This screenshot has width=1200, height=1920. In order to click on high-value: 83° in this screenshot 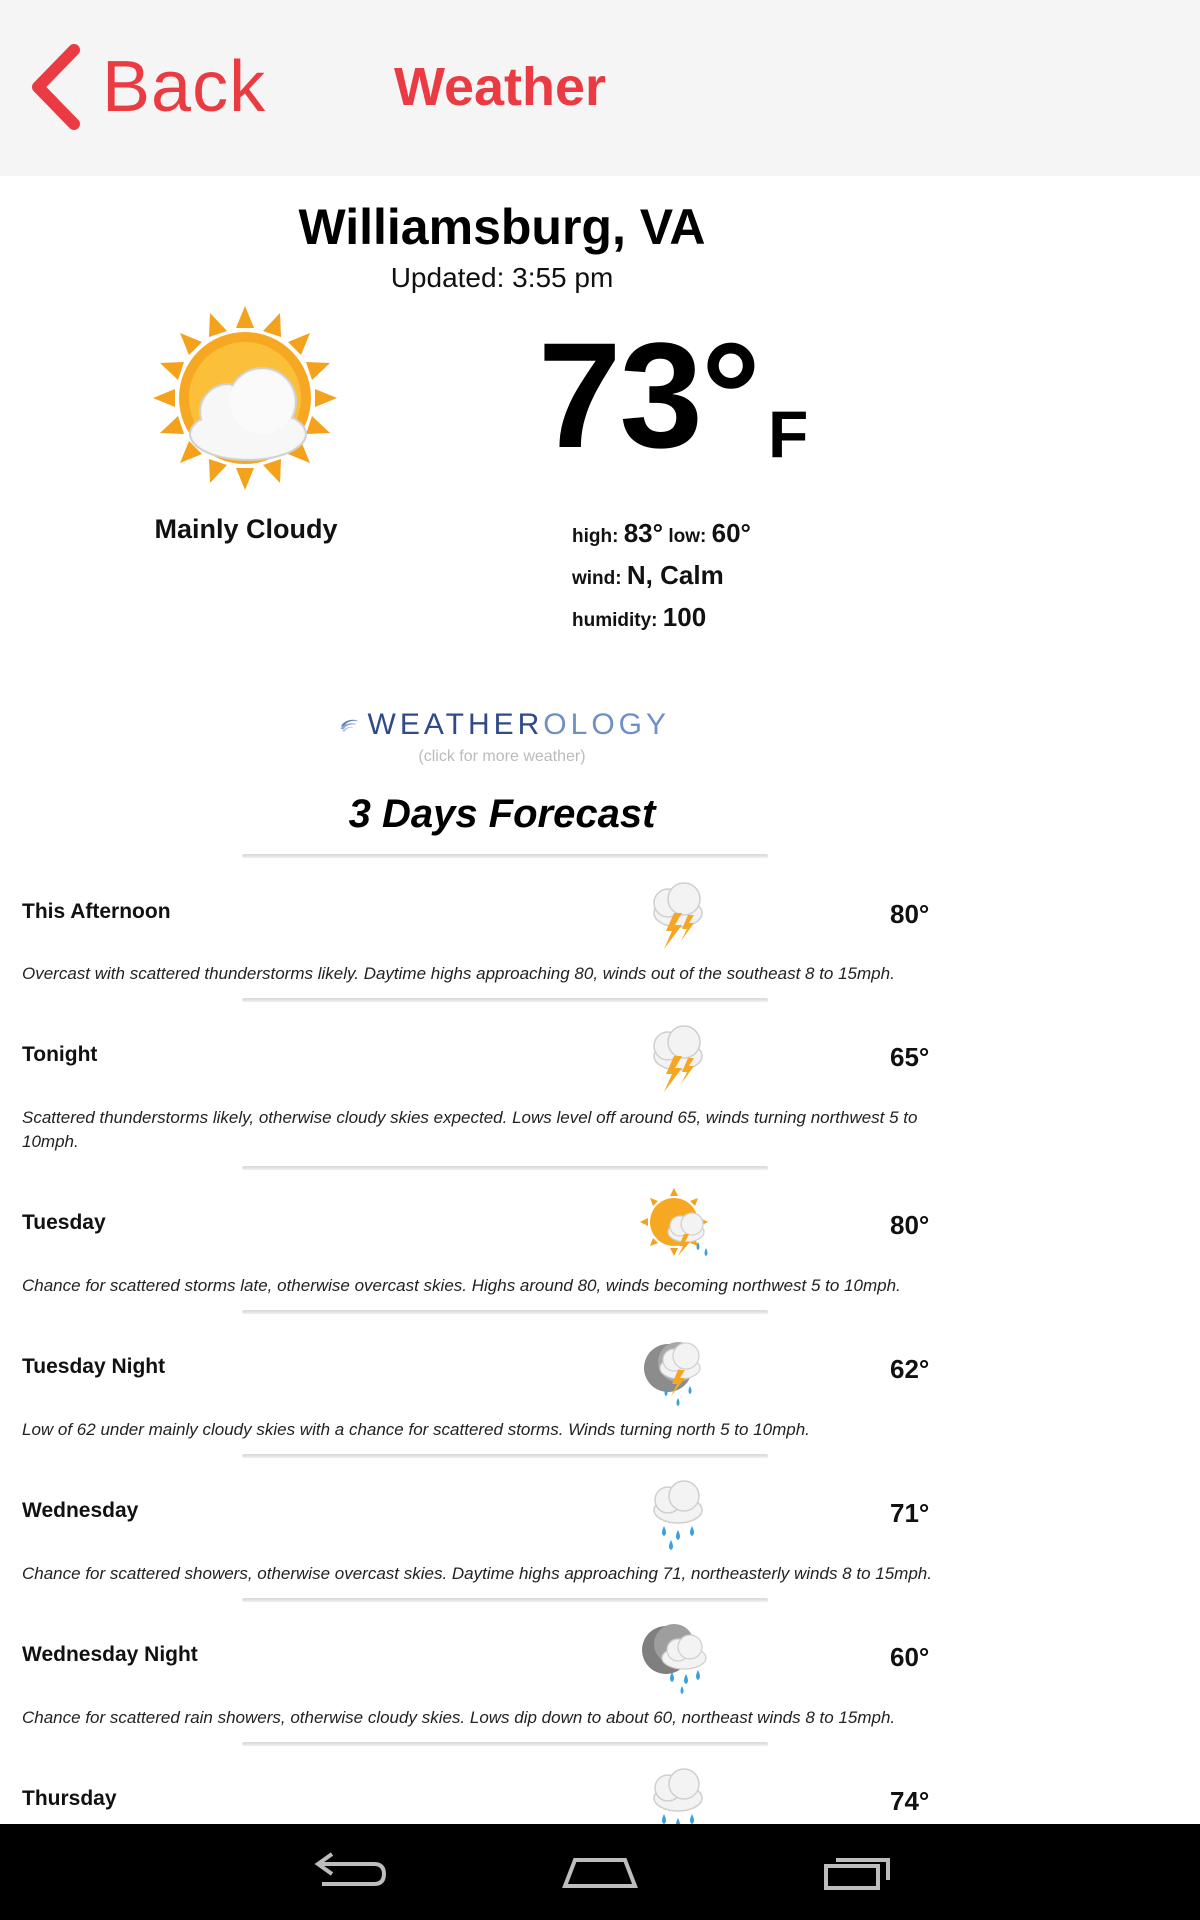, I will do `click(643, 533)`.